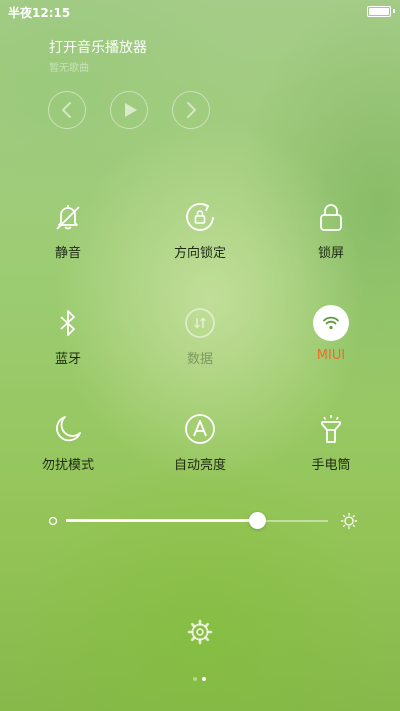 The width and height of the screenshot is (400, 711). I want to click on toggle-lock-screen: 锁屏, so click(331, 240).